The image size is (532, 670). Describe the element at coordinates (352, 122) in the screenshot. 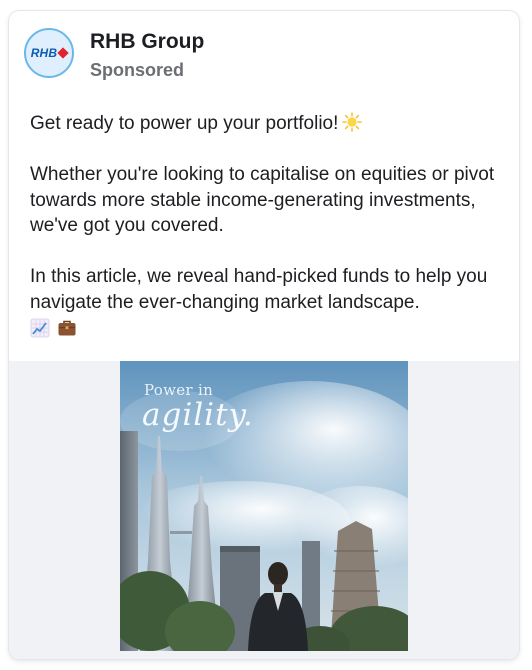

I see `sun-icon` at that location.